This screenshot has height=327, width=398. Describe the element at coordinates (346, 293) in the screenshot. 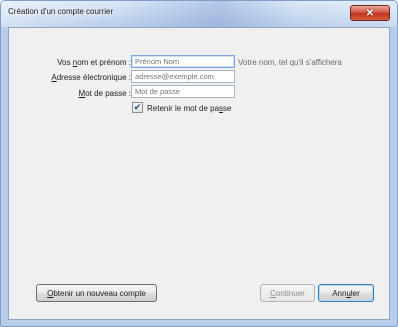

I see `cancel-button: Ann u ler` at that location.